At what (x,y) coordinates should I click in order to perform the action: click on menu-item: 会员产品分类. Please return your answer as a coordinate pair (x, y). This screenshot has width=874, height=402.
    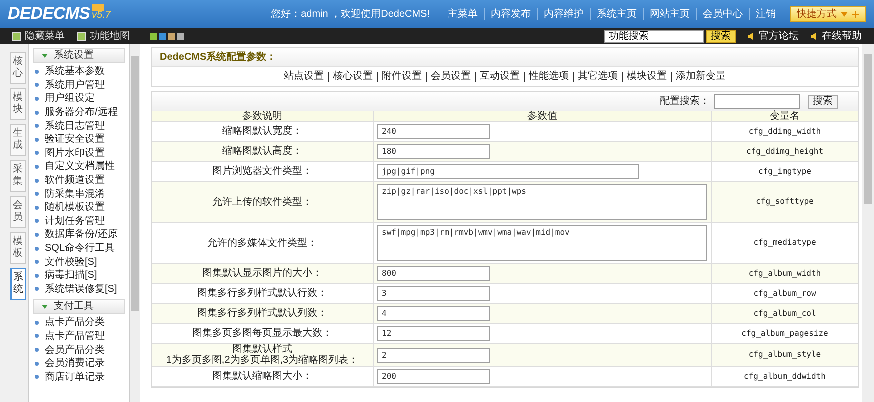
    Looking at the image, I should click on (79, 350).